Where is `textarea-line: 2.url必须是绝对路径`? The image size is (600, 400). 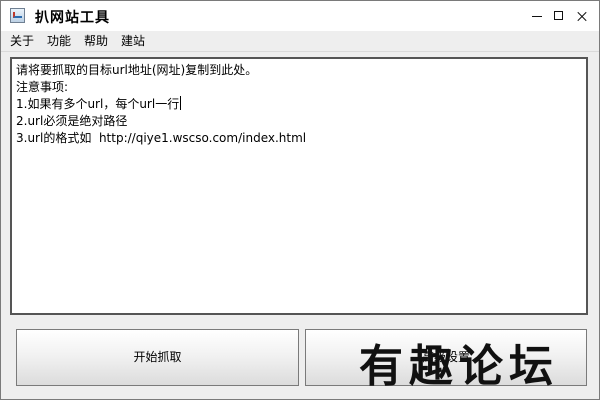
textarea-line: 2.url必须是绝对路径 is located at coordinates (72, 121).